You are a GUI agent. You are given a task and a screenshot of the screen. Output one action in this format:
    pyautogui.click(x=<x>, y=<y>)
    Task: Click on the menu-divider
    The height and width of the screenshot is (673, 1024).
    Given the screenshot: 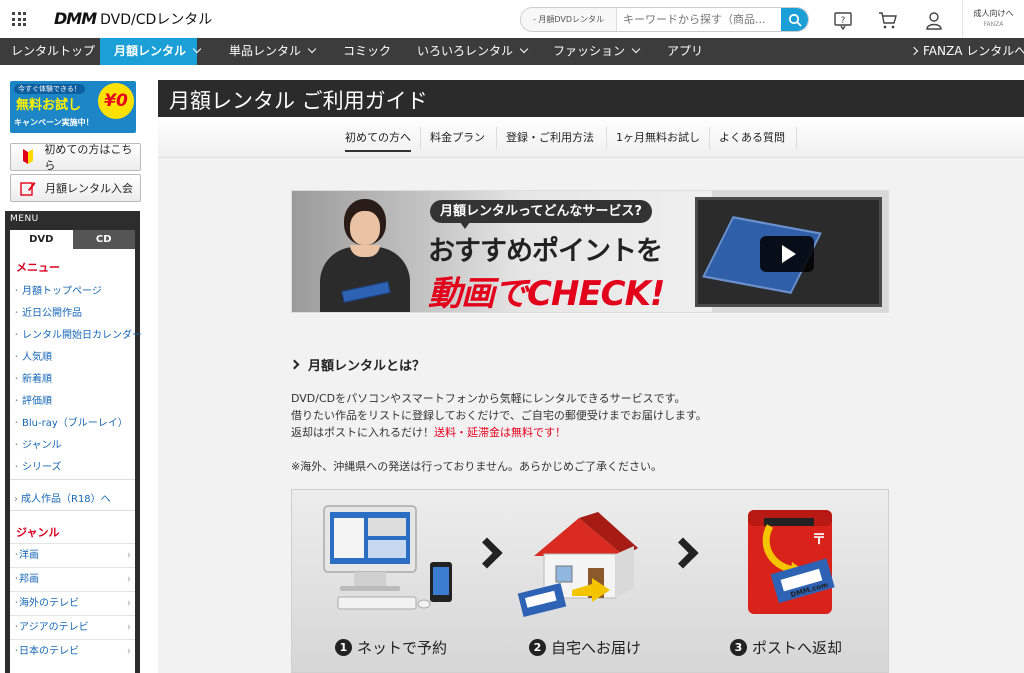 What is the action you would take?
    pyautogui.click(x=72, y=510)
    